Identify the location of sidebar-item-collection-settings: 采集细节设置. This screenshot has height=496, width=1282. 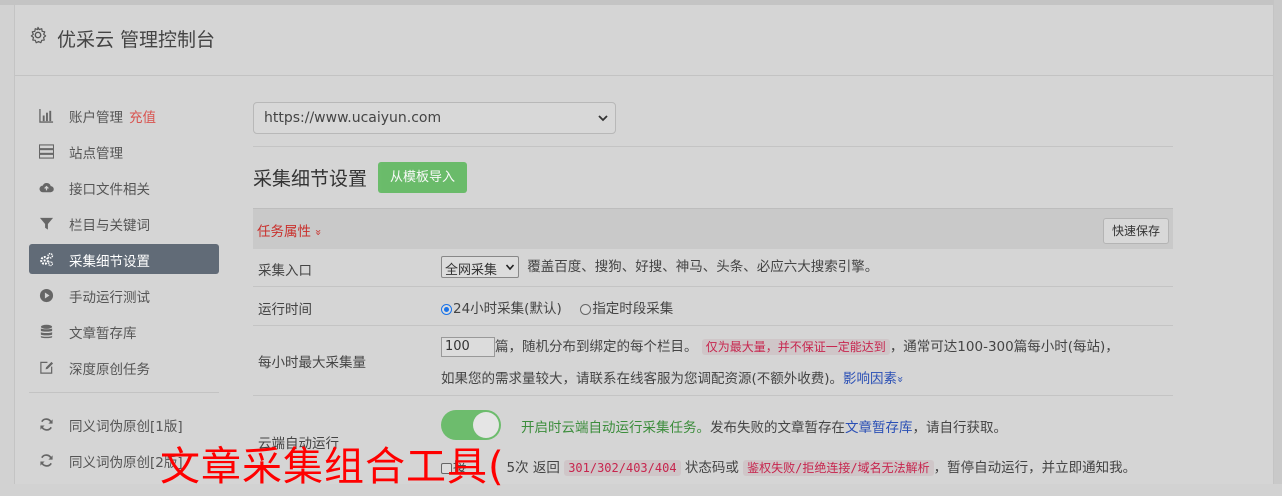
(124, 259).